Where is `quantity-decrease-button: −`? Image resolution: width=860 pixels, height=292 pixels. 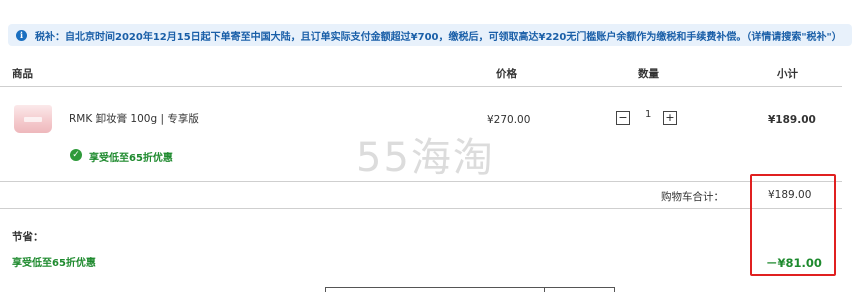
quantity-decrease-button: − is located at coordinates (623, 118).